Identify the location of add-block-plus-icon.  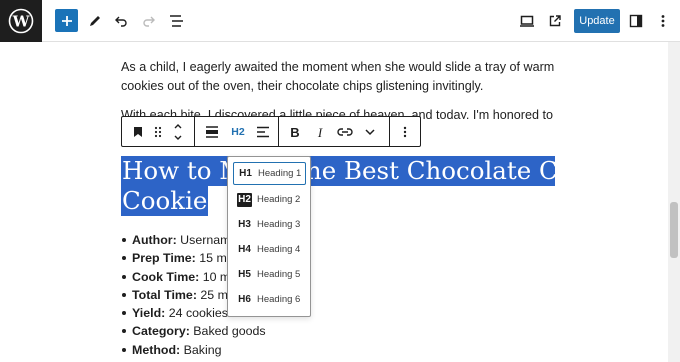
(66, 20).